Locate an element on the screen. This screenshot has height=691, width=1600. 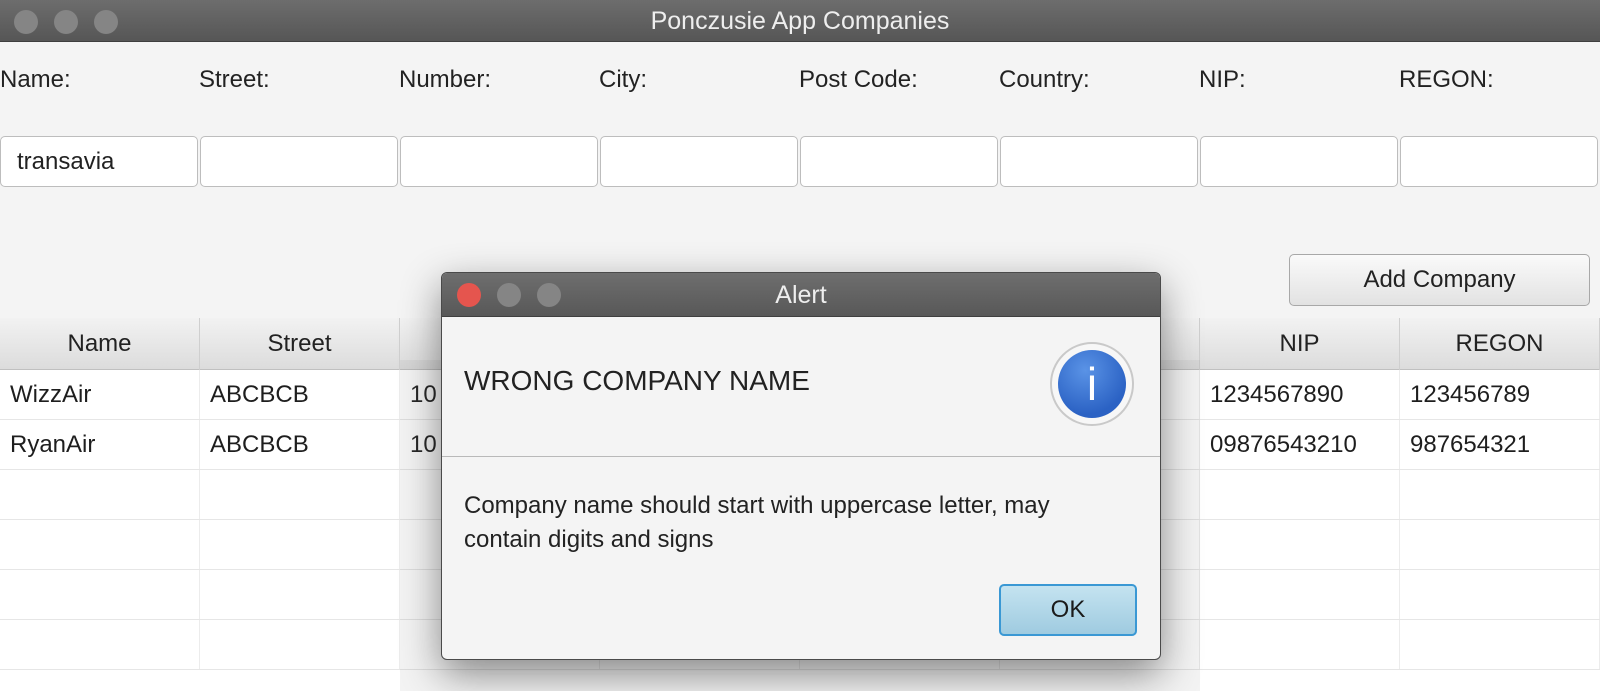
alert-heading: WRONG COMPANY NAME is located at coordinates (637, 380).